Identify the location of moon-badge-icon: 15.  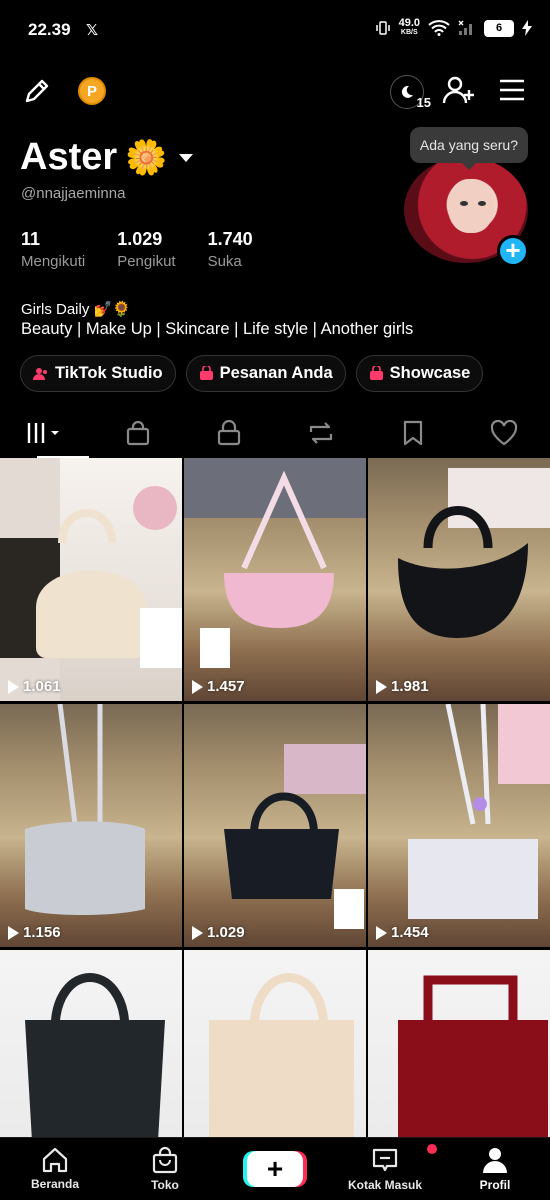
(410, 92).